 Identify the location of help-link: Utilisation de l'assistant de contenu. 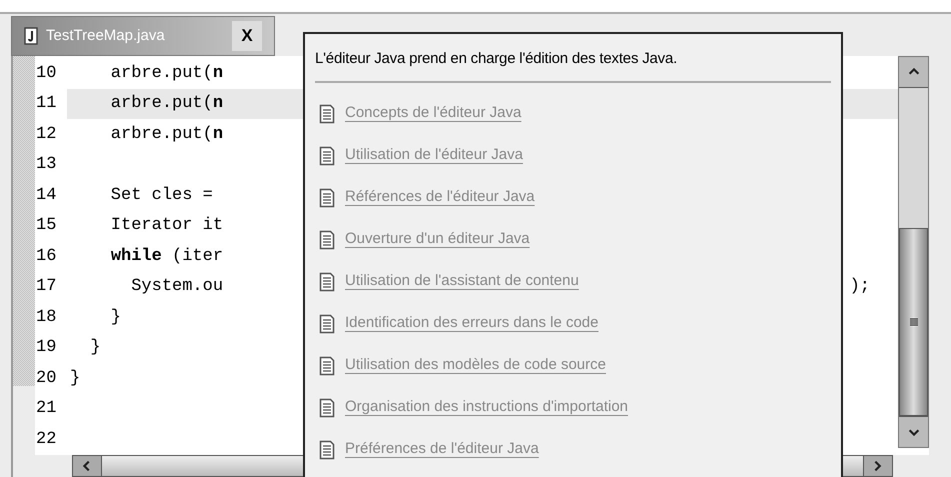
(462, 281).